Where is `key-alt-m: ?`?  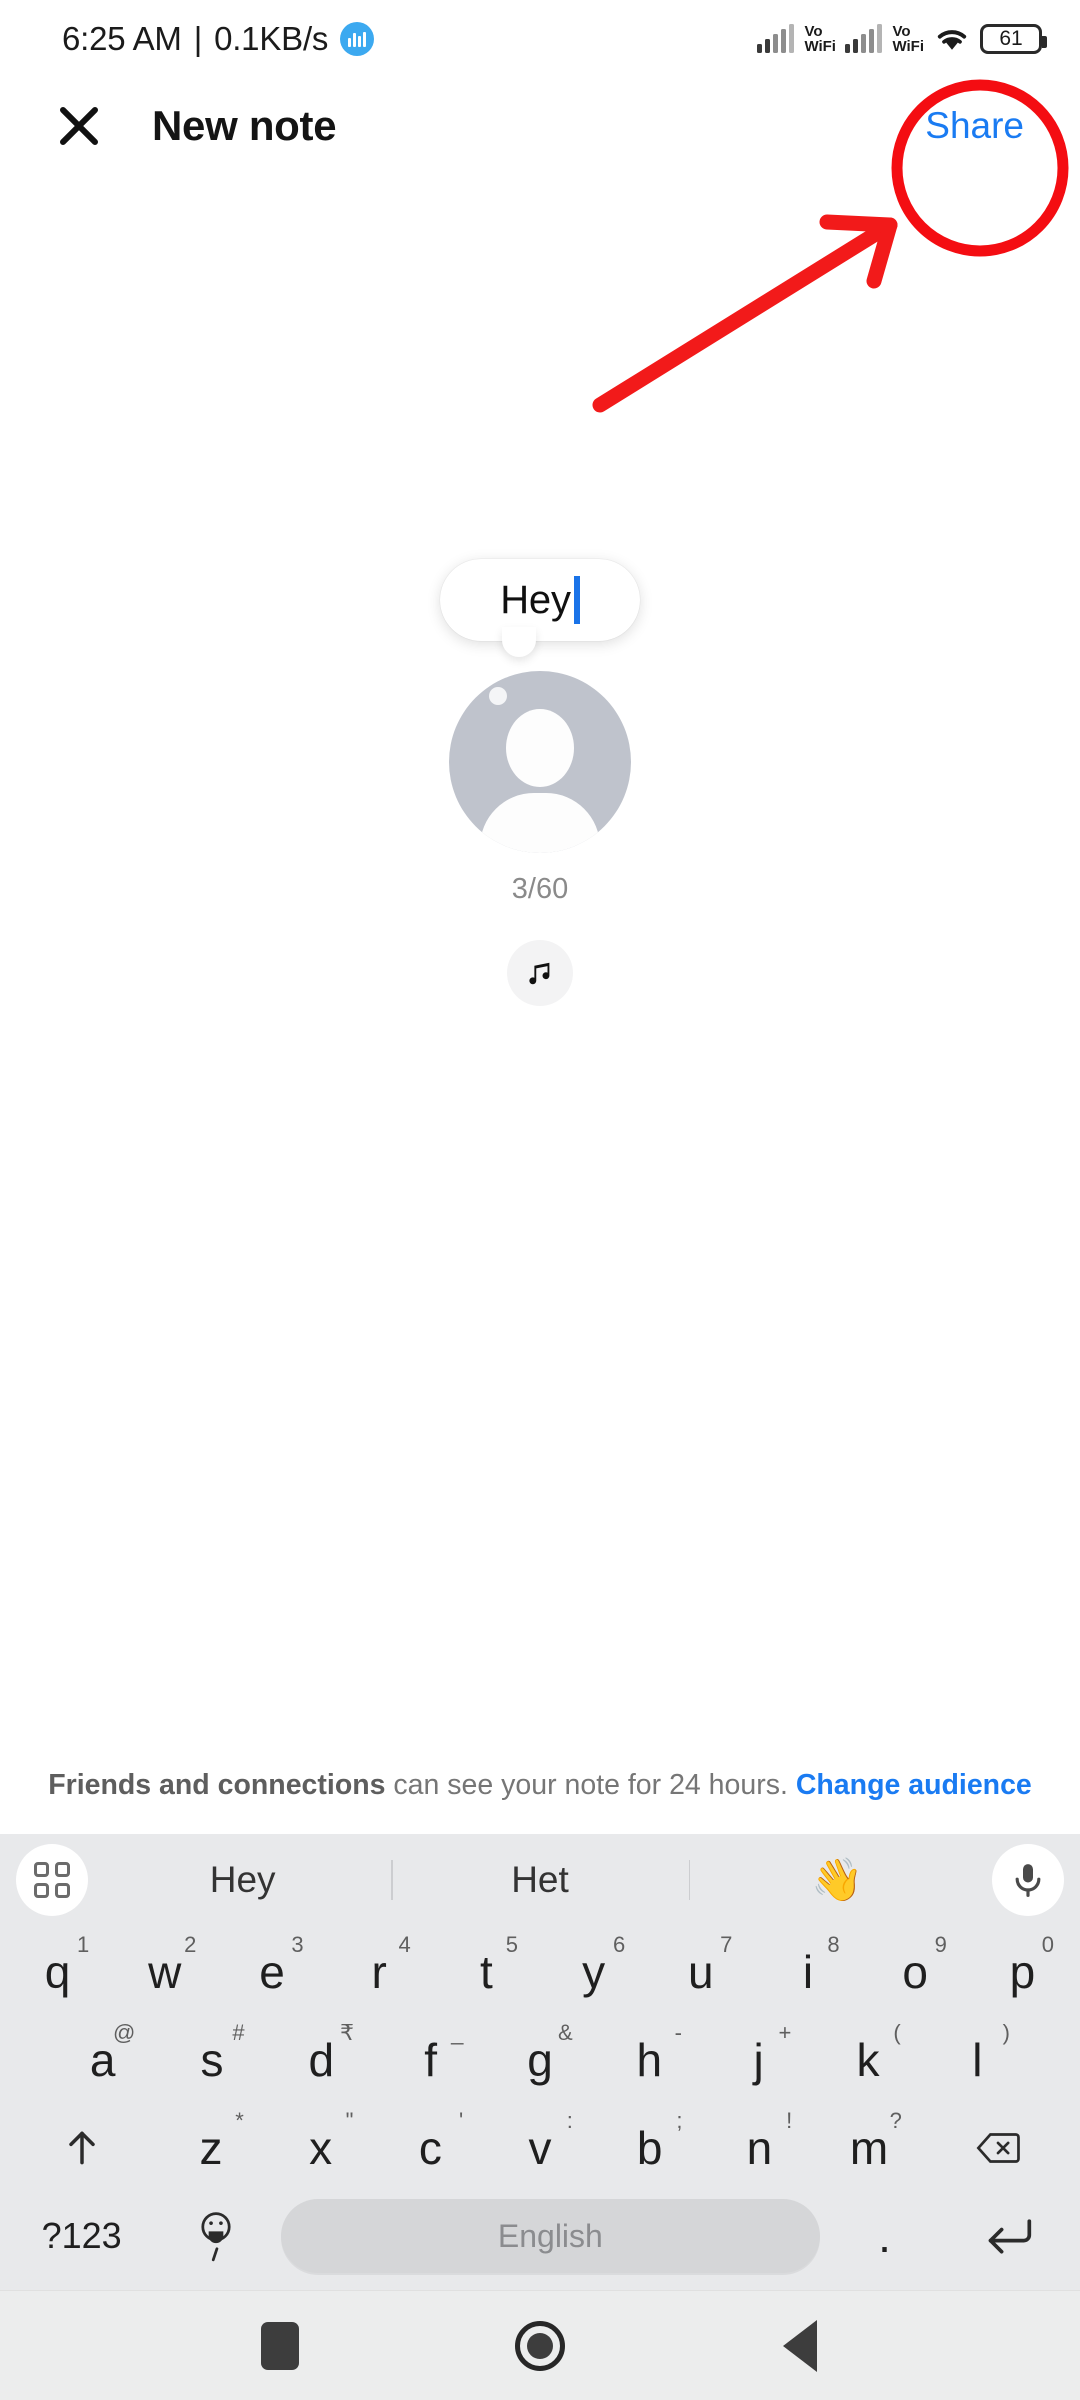 key-alt-m: ? is located at coordinates (895, 2120).